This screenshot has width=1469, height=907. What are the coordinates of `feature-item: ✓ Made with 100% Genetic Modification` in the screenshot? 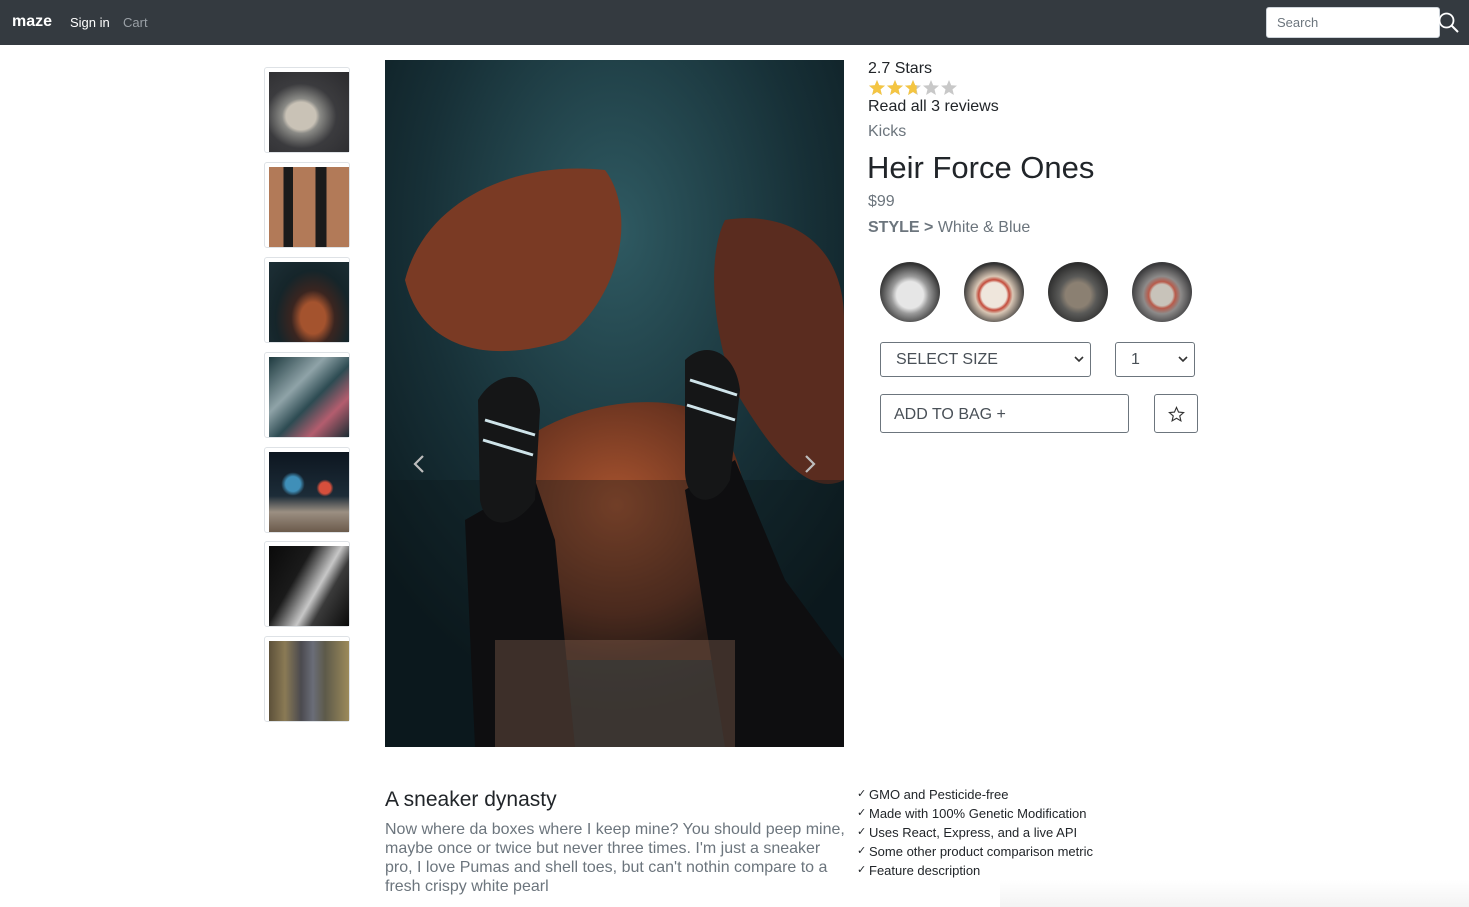 It's located at (975, 815).